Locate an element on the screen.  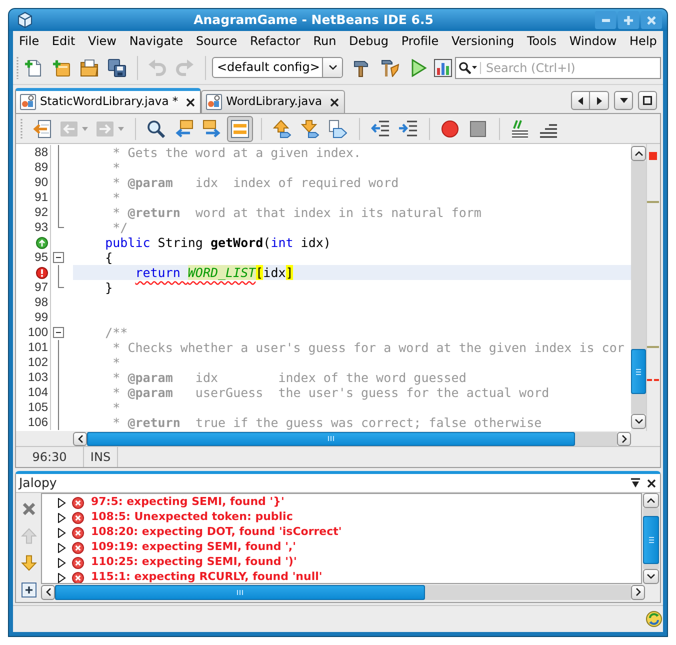
toggle-highlight-button is located at coordinates (240, 129).